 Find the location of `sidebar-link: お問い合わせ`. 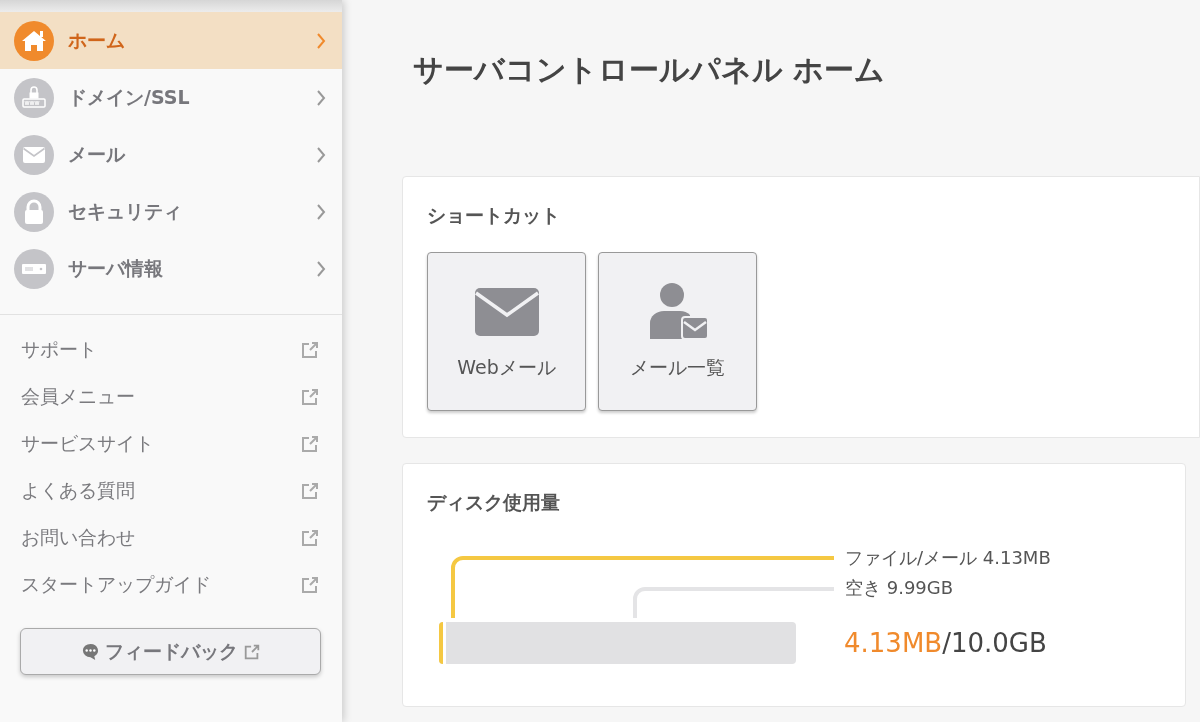

sidebar-link: お問い合わせ is located at coordinates (170, 537).